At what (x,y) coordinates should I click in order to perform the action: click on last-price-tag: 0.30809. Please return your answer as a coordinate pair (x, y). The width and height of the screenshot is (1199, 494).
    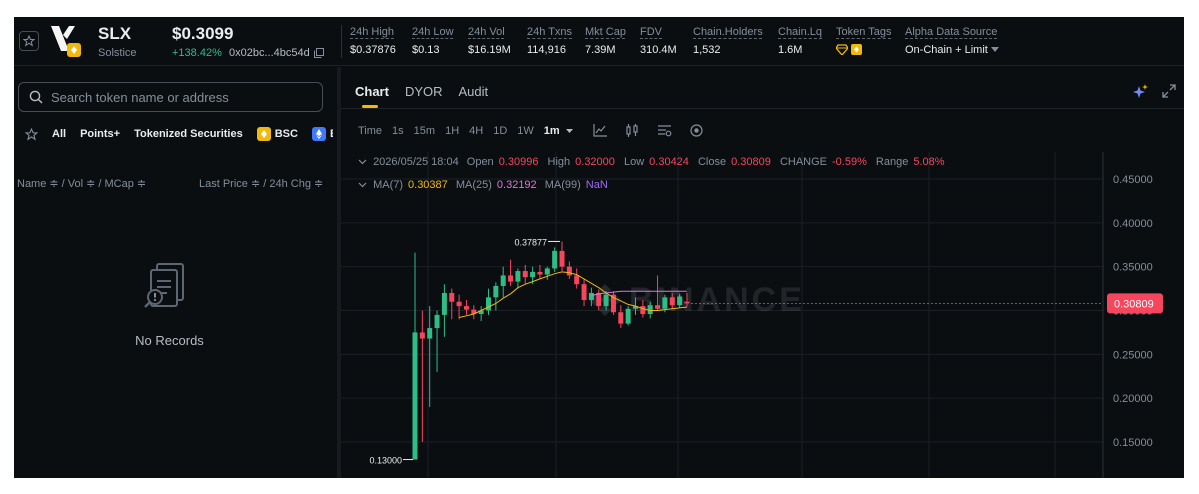
    Looking at the image, I should click on (1135, 303).